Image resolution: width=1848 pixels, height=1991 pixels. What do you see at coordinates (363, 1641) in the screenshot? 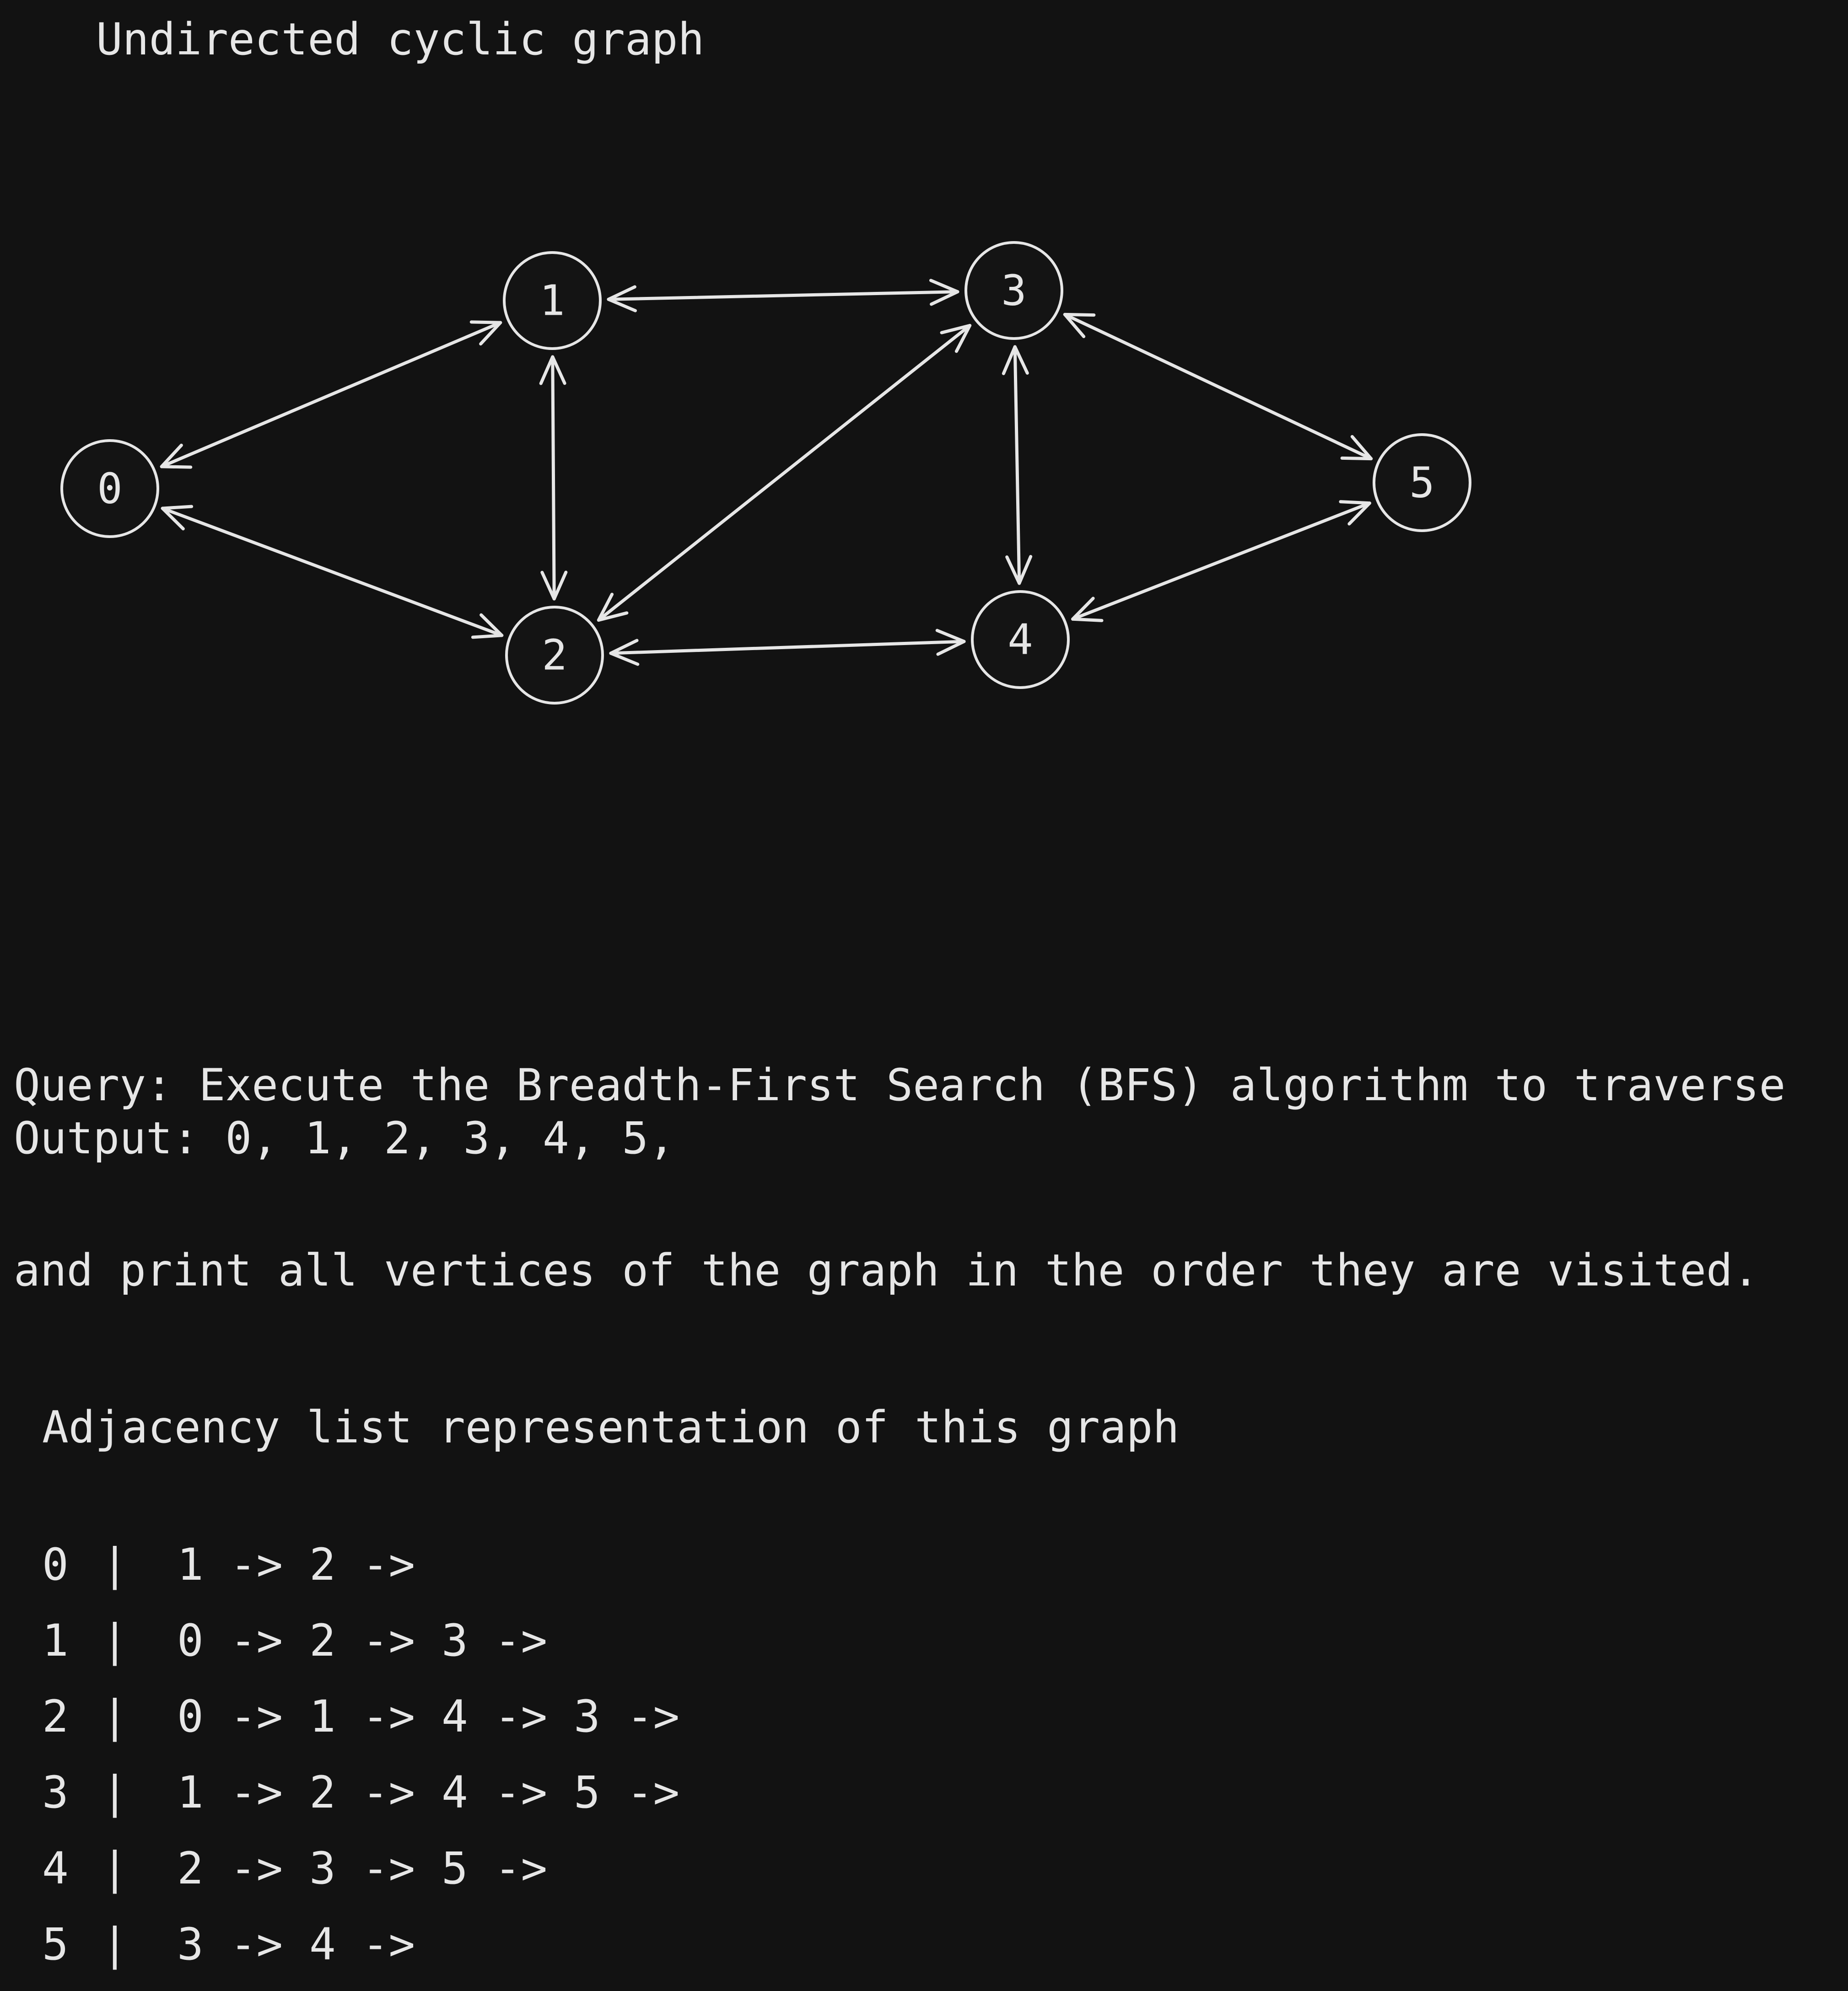
I see `adjacency-neighbors: 0 -> 2 -> 3 ->` at bounding box center [363, 1641].